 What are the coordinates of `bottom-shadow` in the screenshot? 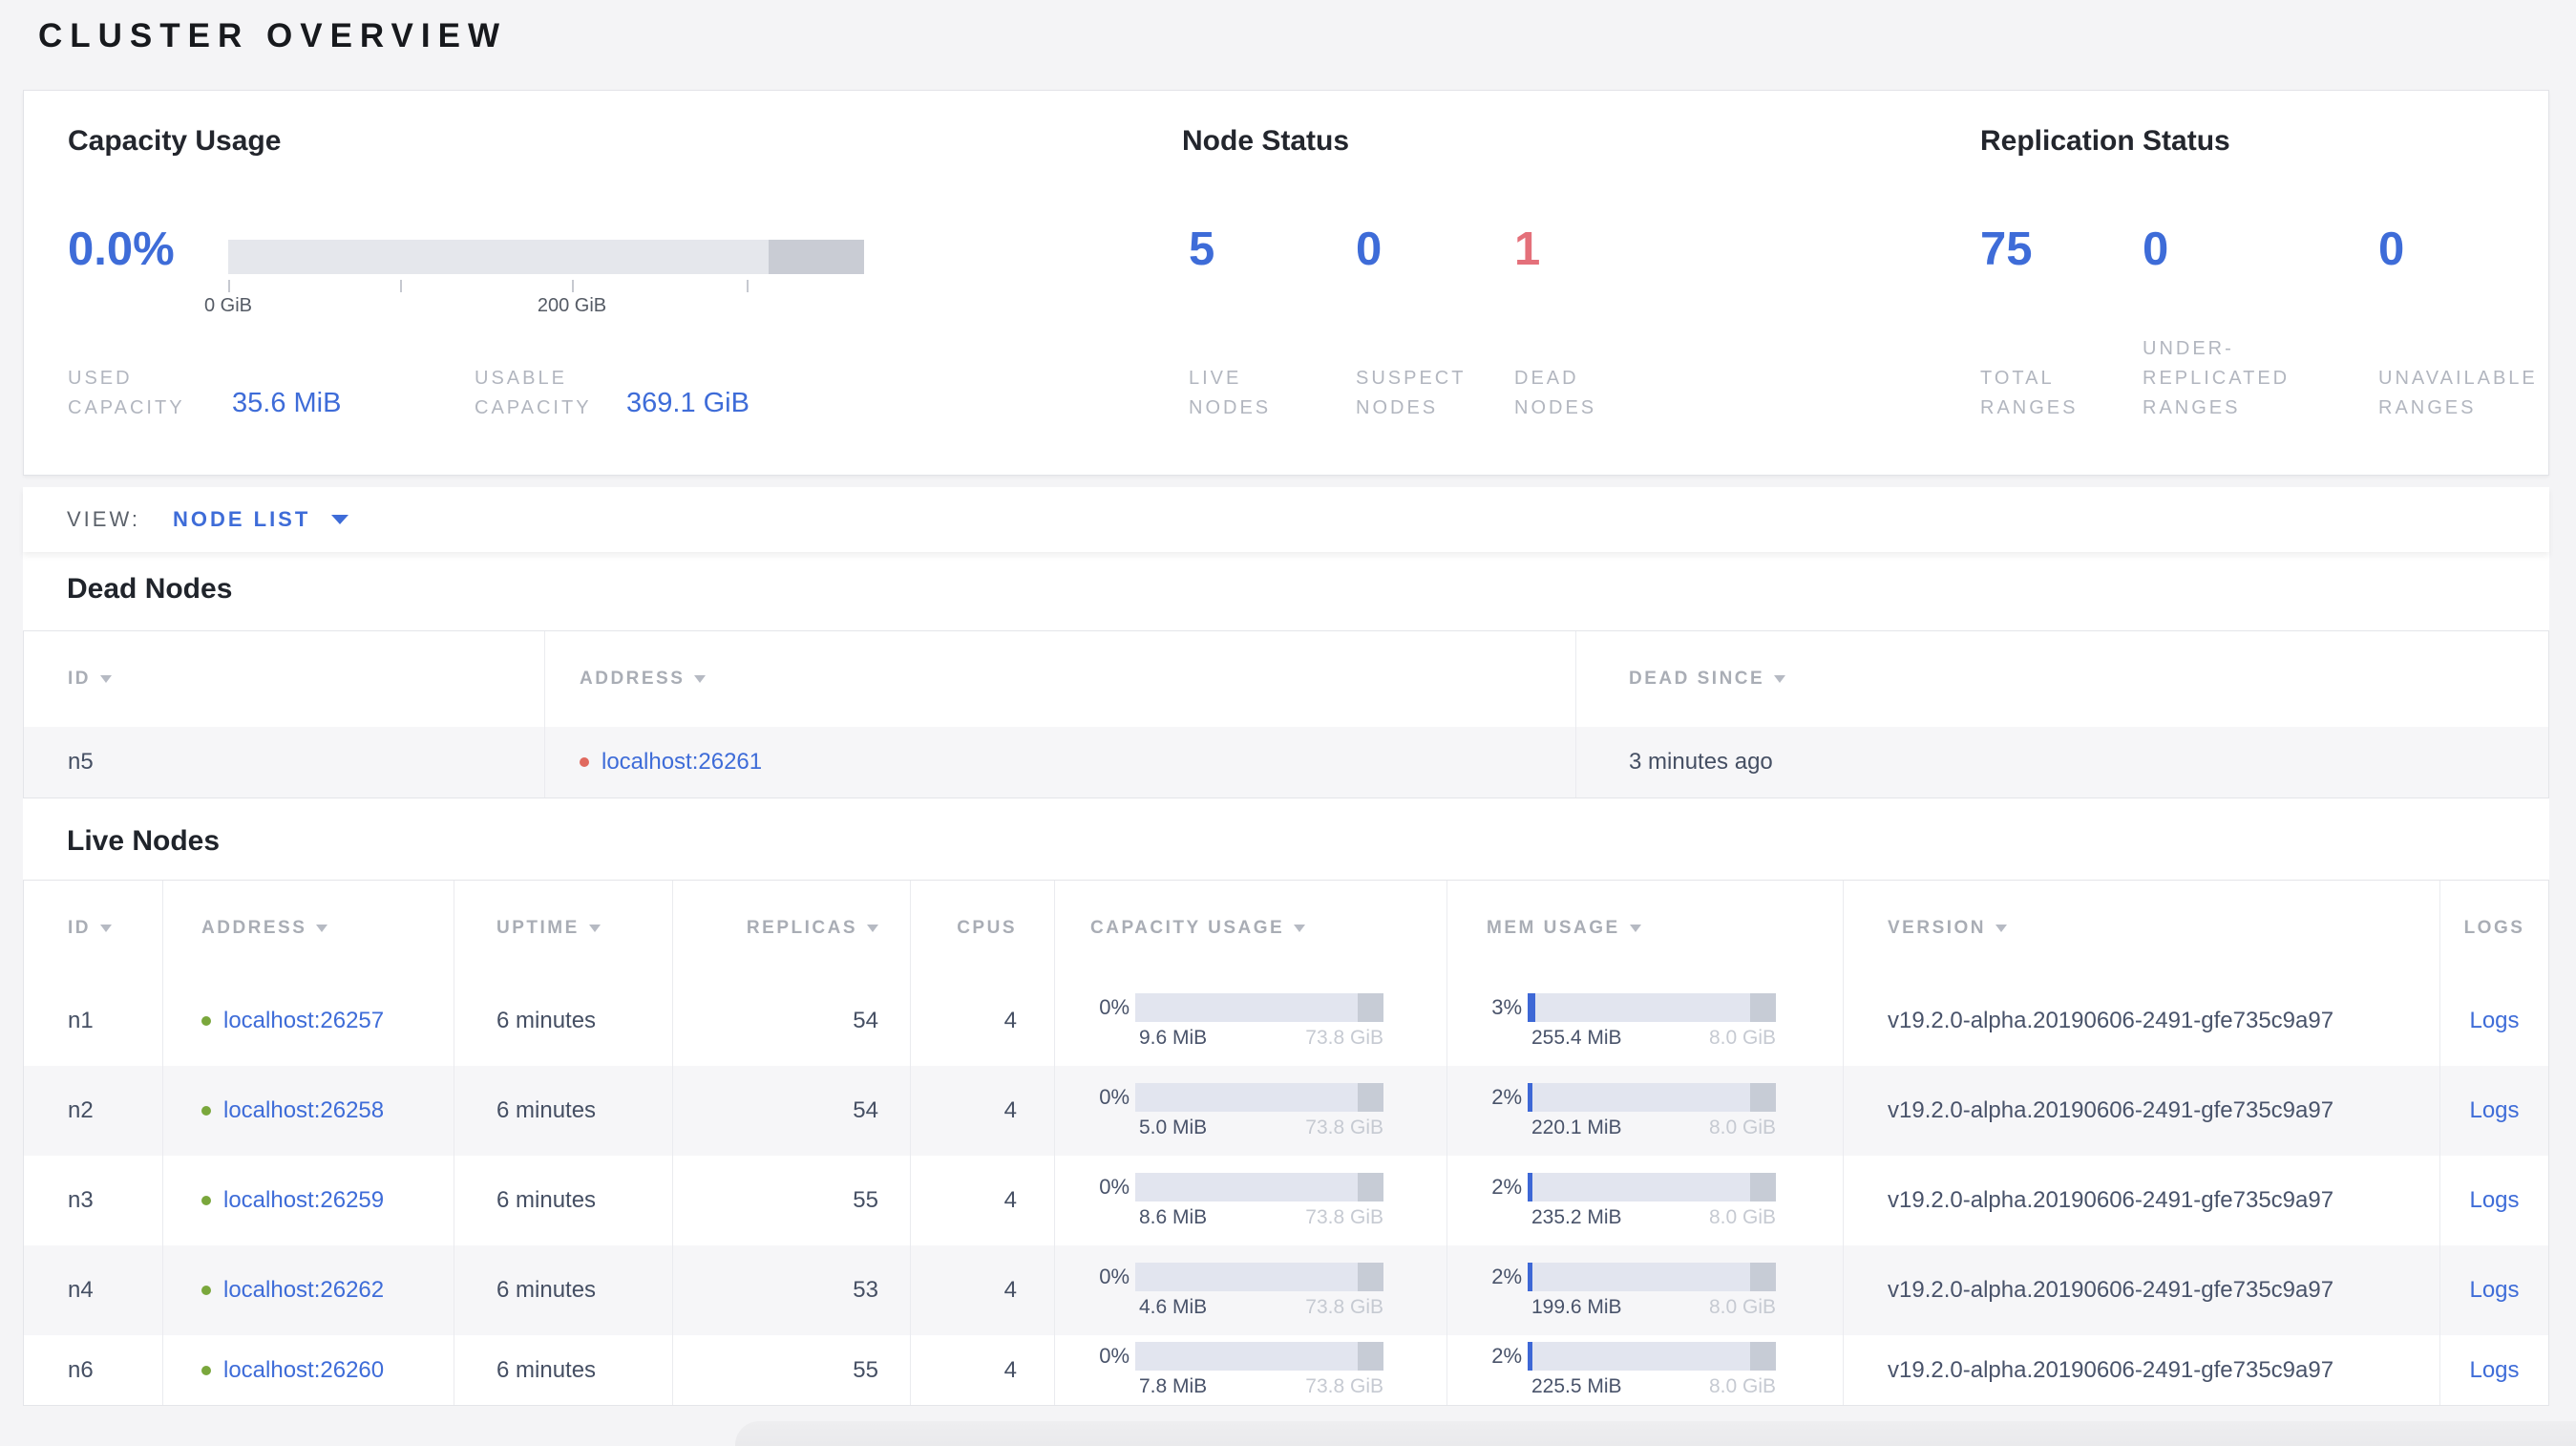 It's located at (1655, 1434).